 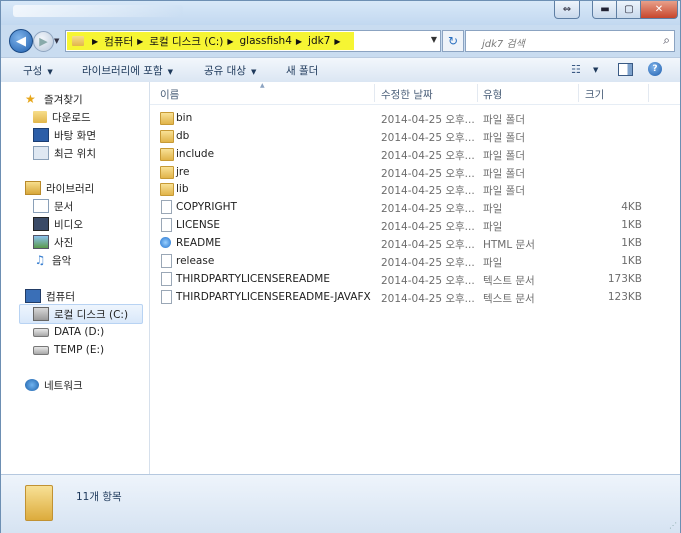 I want to click on file-type: HTML 문서, so click(x=509, y=245).